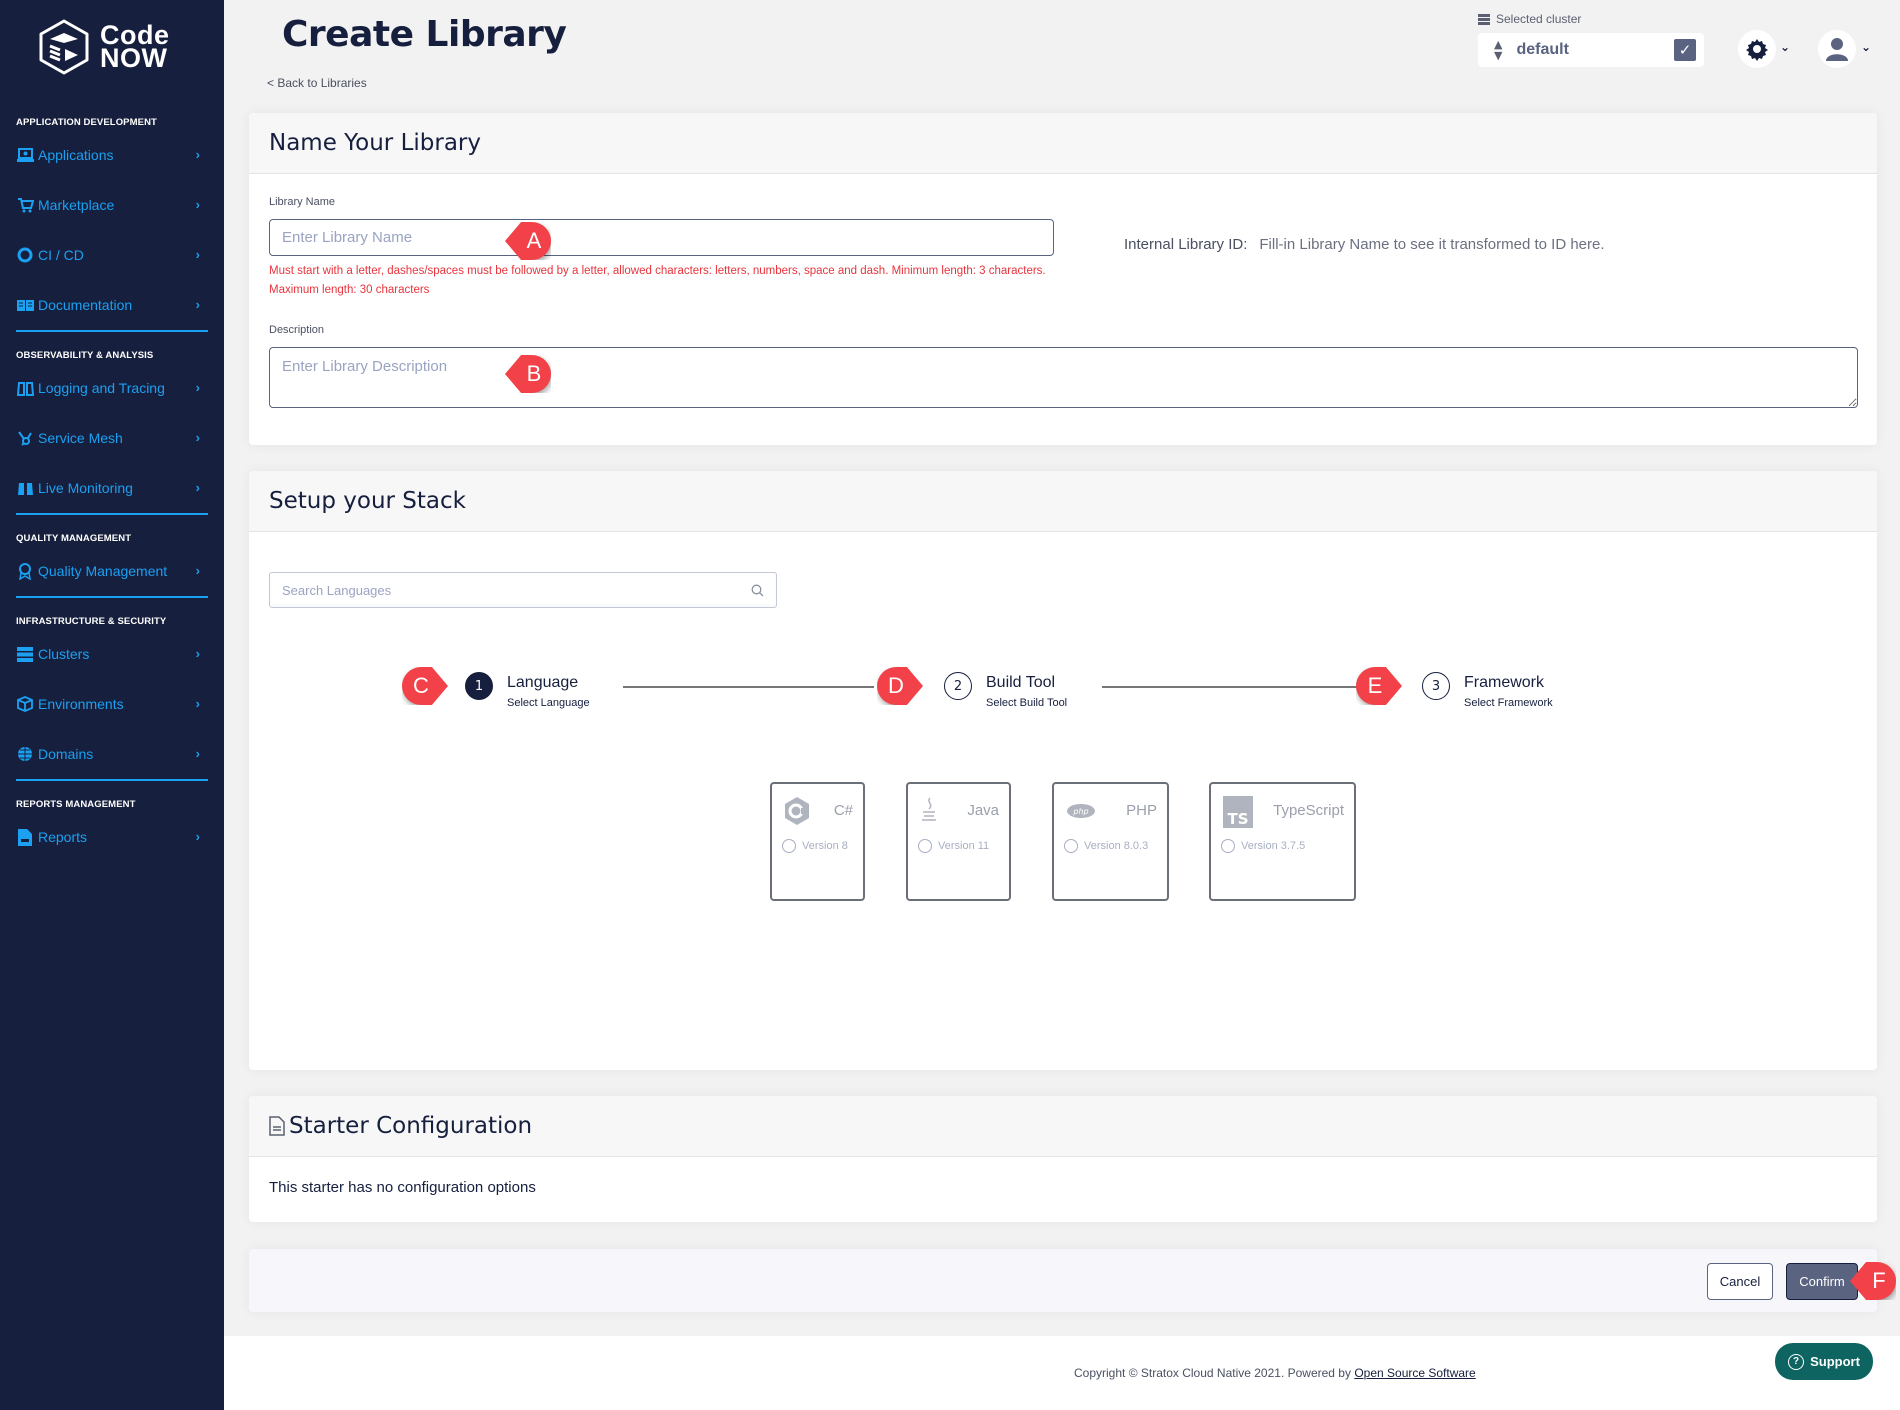 The image size is (1900, 1410). What do you see at coordinates (63, 837) in the screenshot?
I see `sidebar-item-label: Reports` at bounding box center [63, 837].